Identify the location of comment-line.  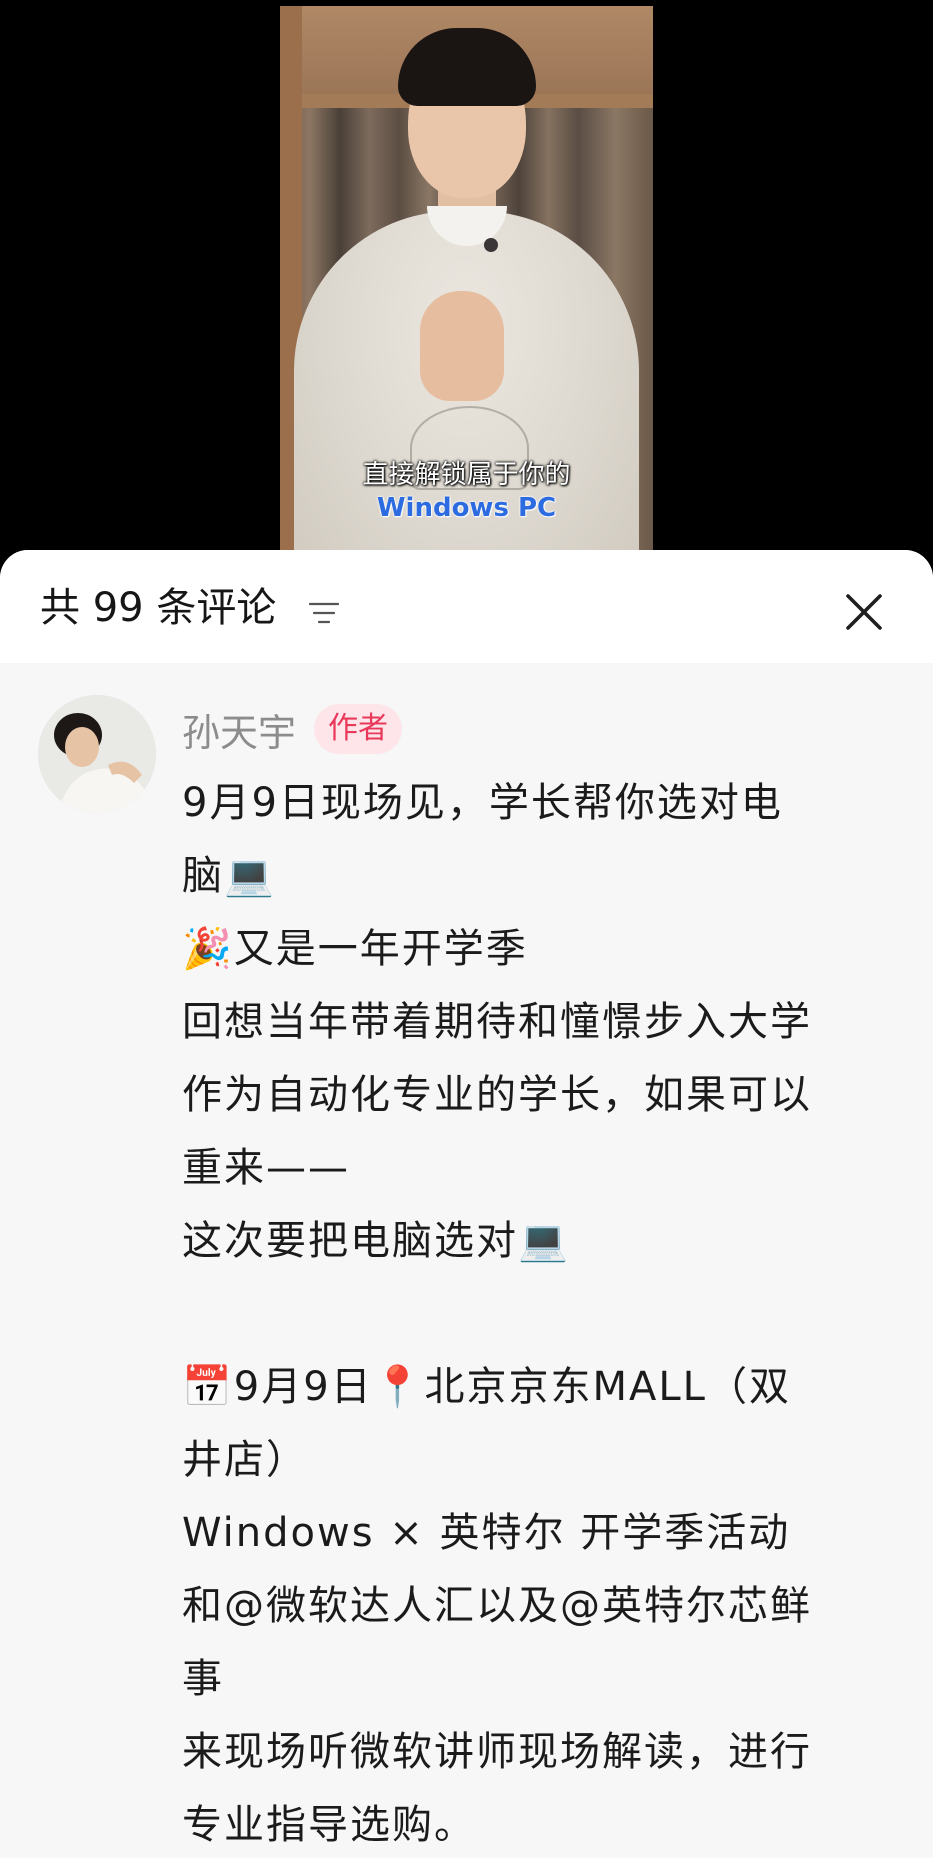
(542, 1314).